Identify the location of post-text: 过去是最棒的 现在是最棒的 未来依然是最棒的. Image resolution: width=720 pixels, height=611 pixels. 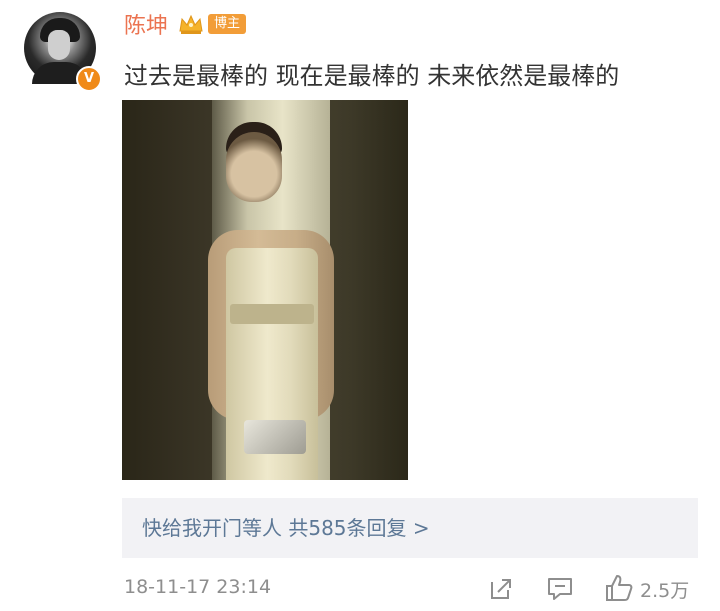
(372, 76).